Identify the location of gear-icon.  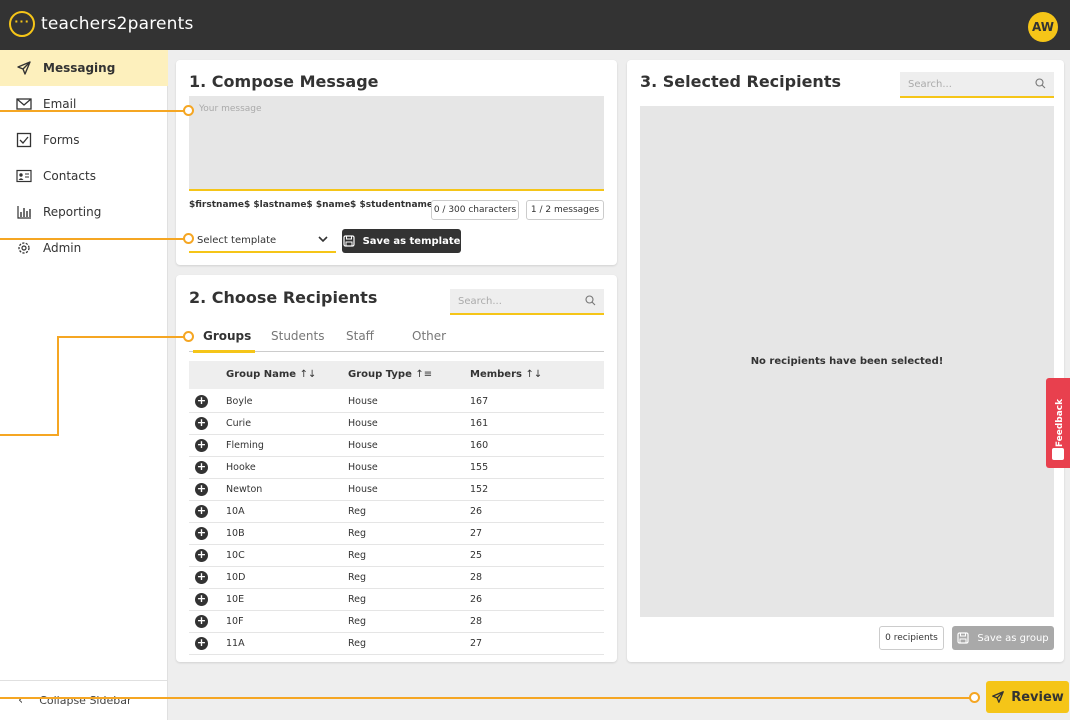
(24, 248).